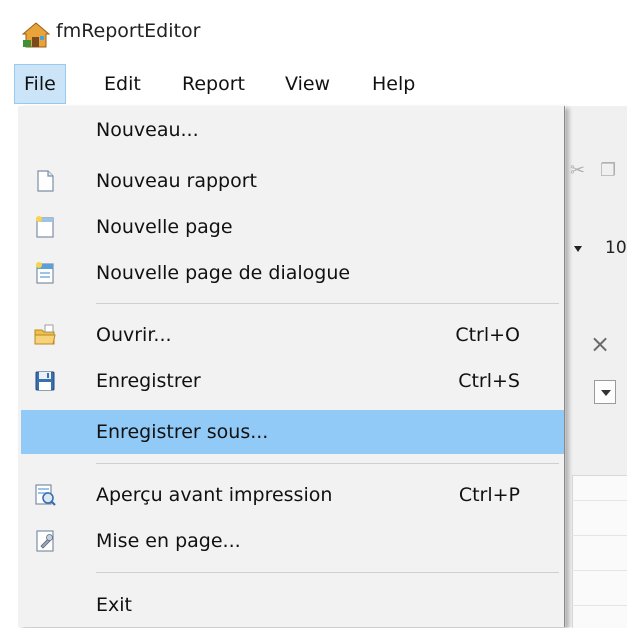 The width and height of the screenshot is (627, 628). What do you see at coordinates (578, 249) in the screenshot?
I see `dropdown-arrow-icon` at bounding box center [578, 249].